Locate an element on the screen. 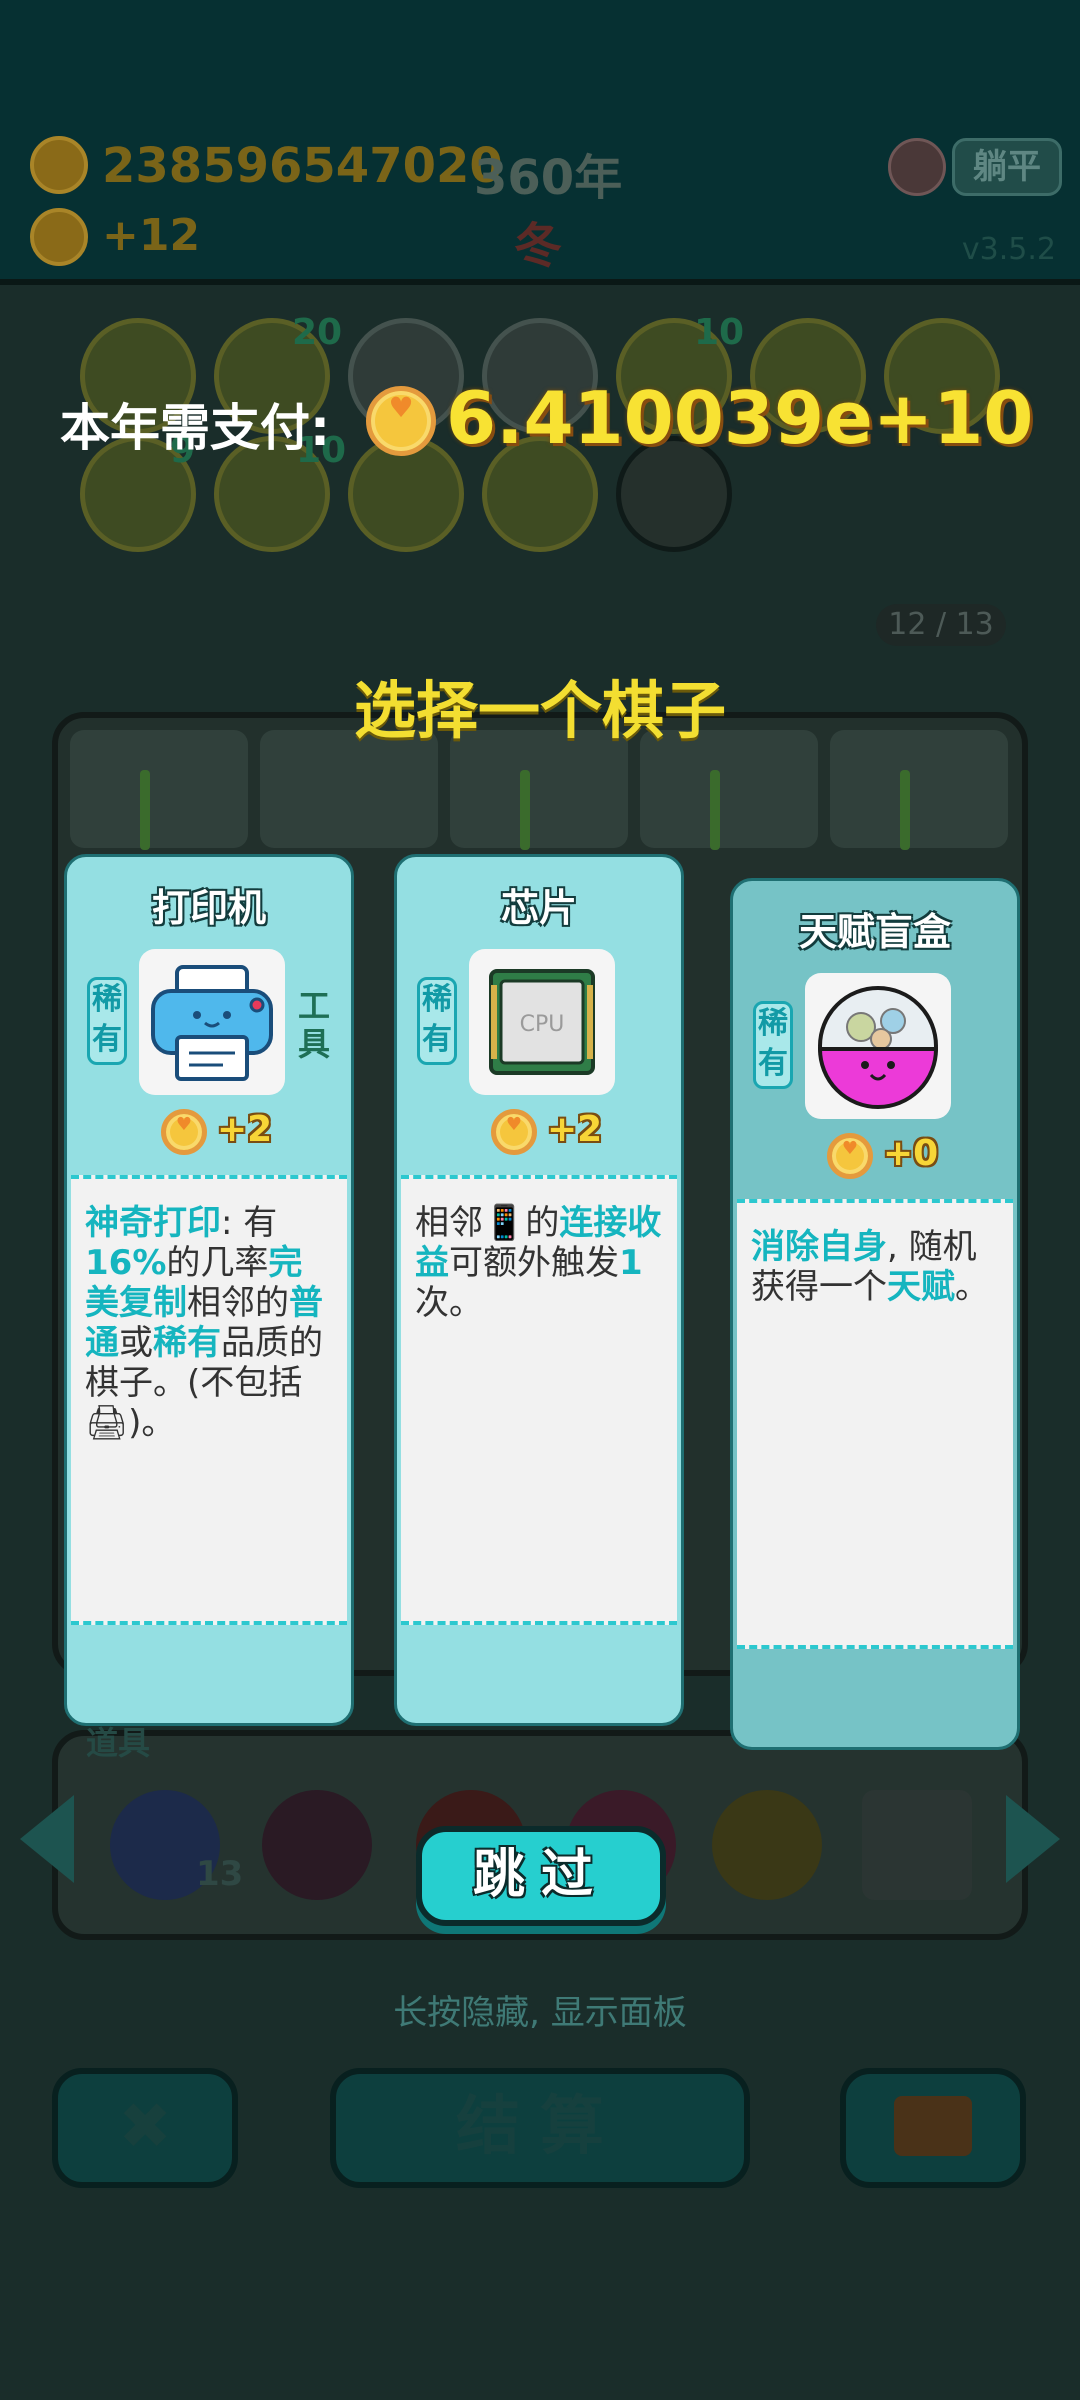 The height and width of the screenshot is (2400, 1080). delete-icon: ✖ is located at coordinates (145, 2127).